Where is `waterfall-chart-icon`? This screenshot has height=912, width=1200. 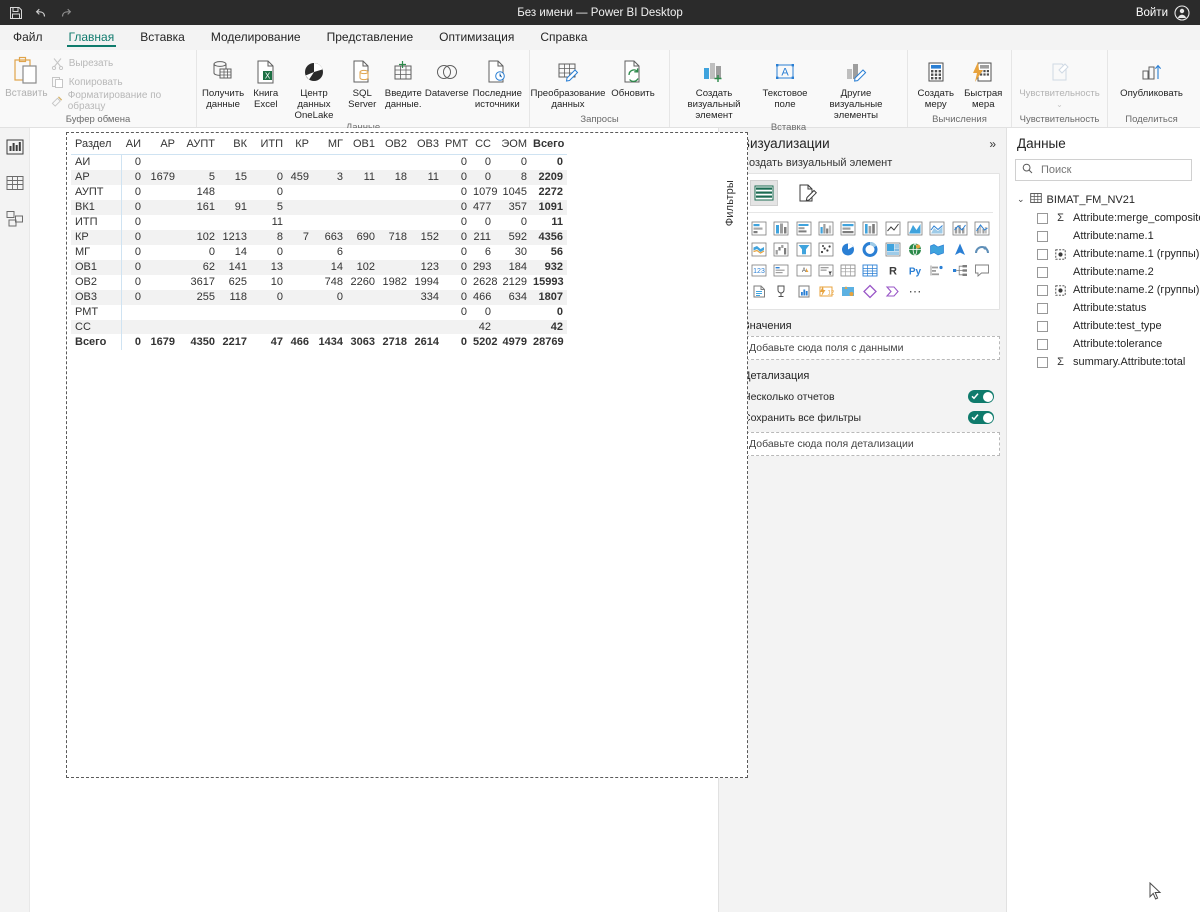
waterfall-chart-icon is located at coordinates (781, 249).